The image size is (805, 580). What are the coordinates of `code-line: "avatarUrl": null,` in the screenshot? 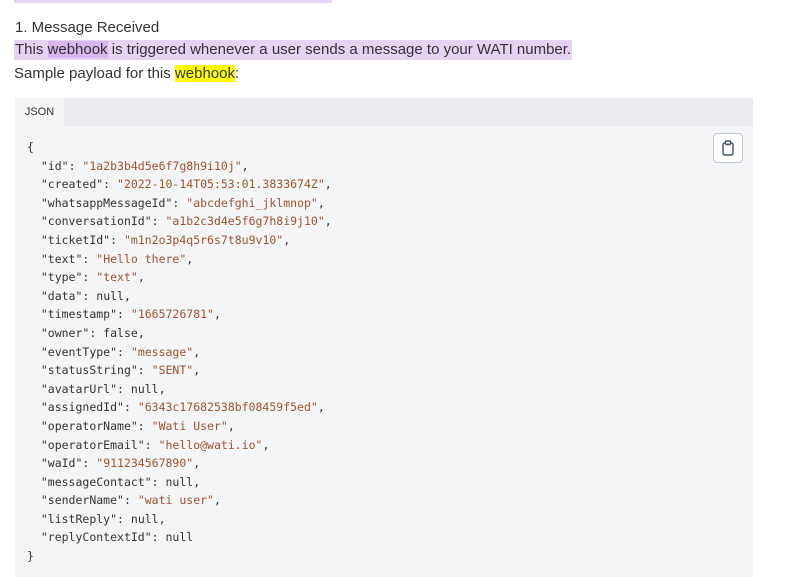 It's located at (103, 388).